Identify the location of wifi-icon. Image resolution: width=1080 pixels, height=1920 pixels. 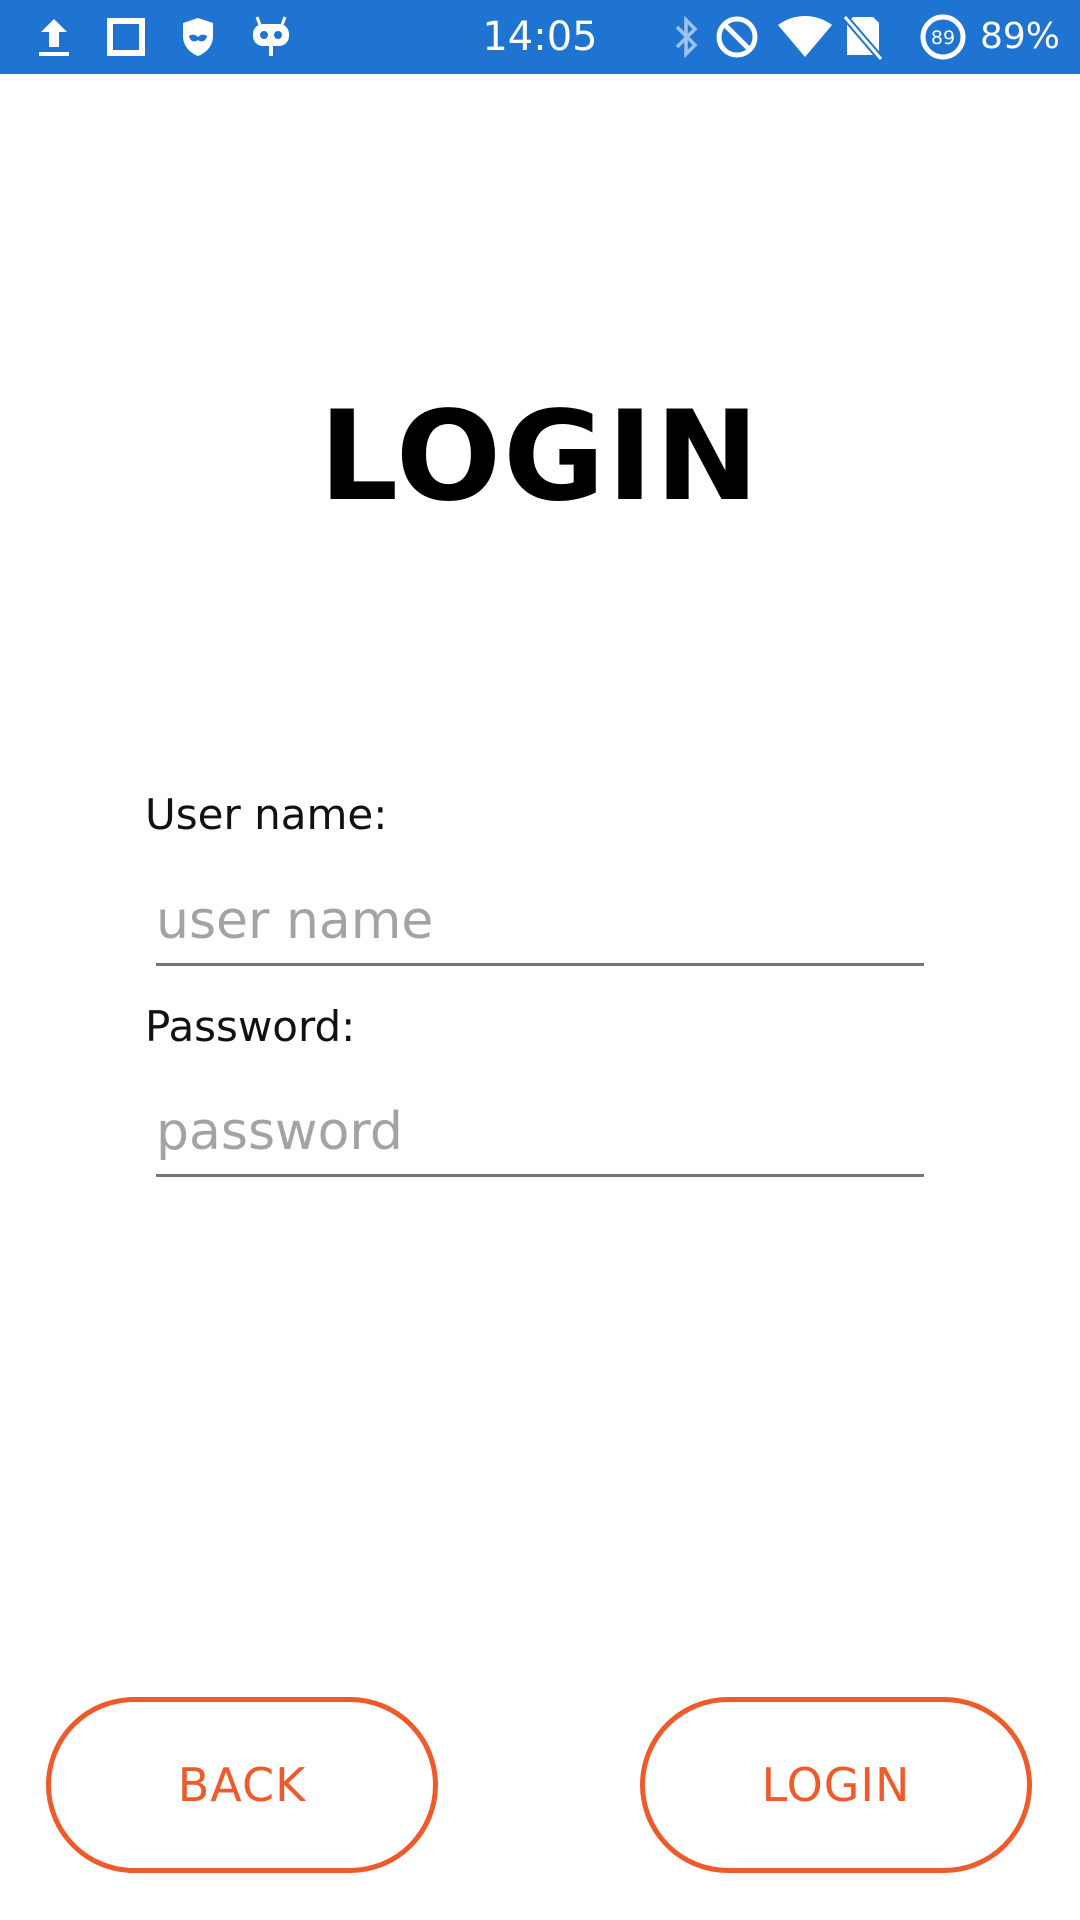
(805, 37).